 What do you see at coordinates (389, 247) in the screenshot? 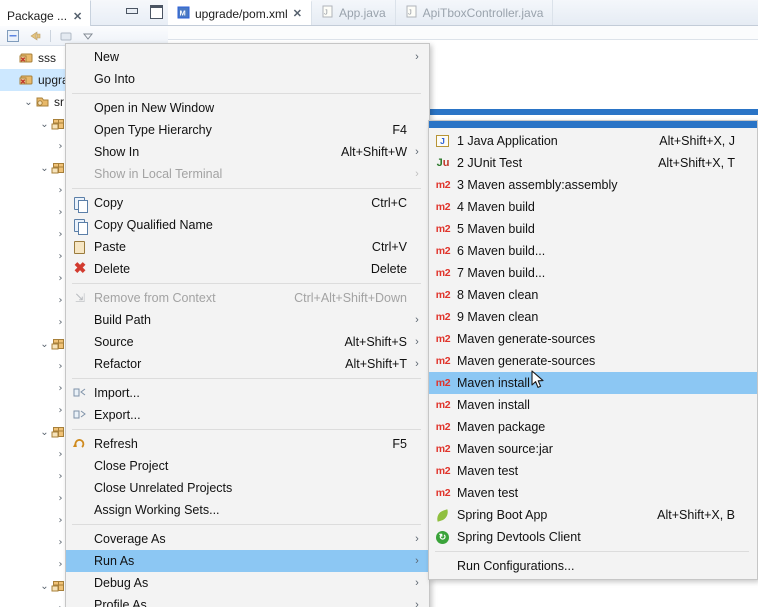
I see `menu-item-shortcut: Ctrl+V` at bounding box center [389, 247].